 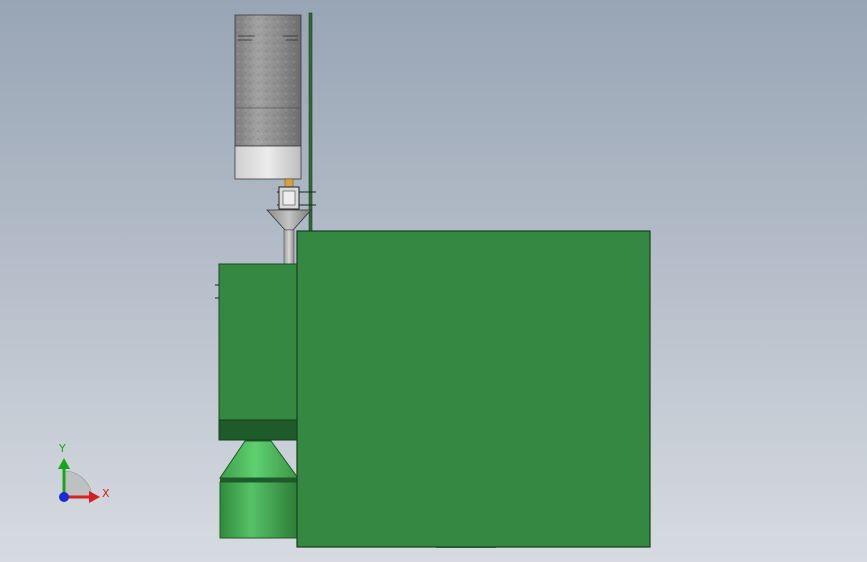 I want to click on z-axis-dot, so click(x=64, y=497).